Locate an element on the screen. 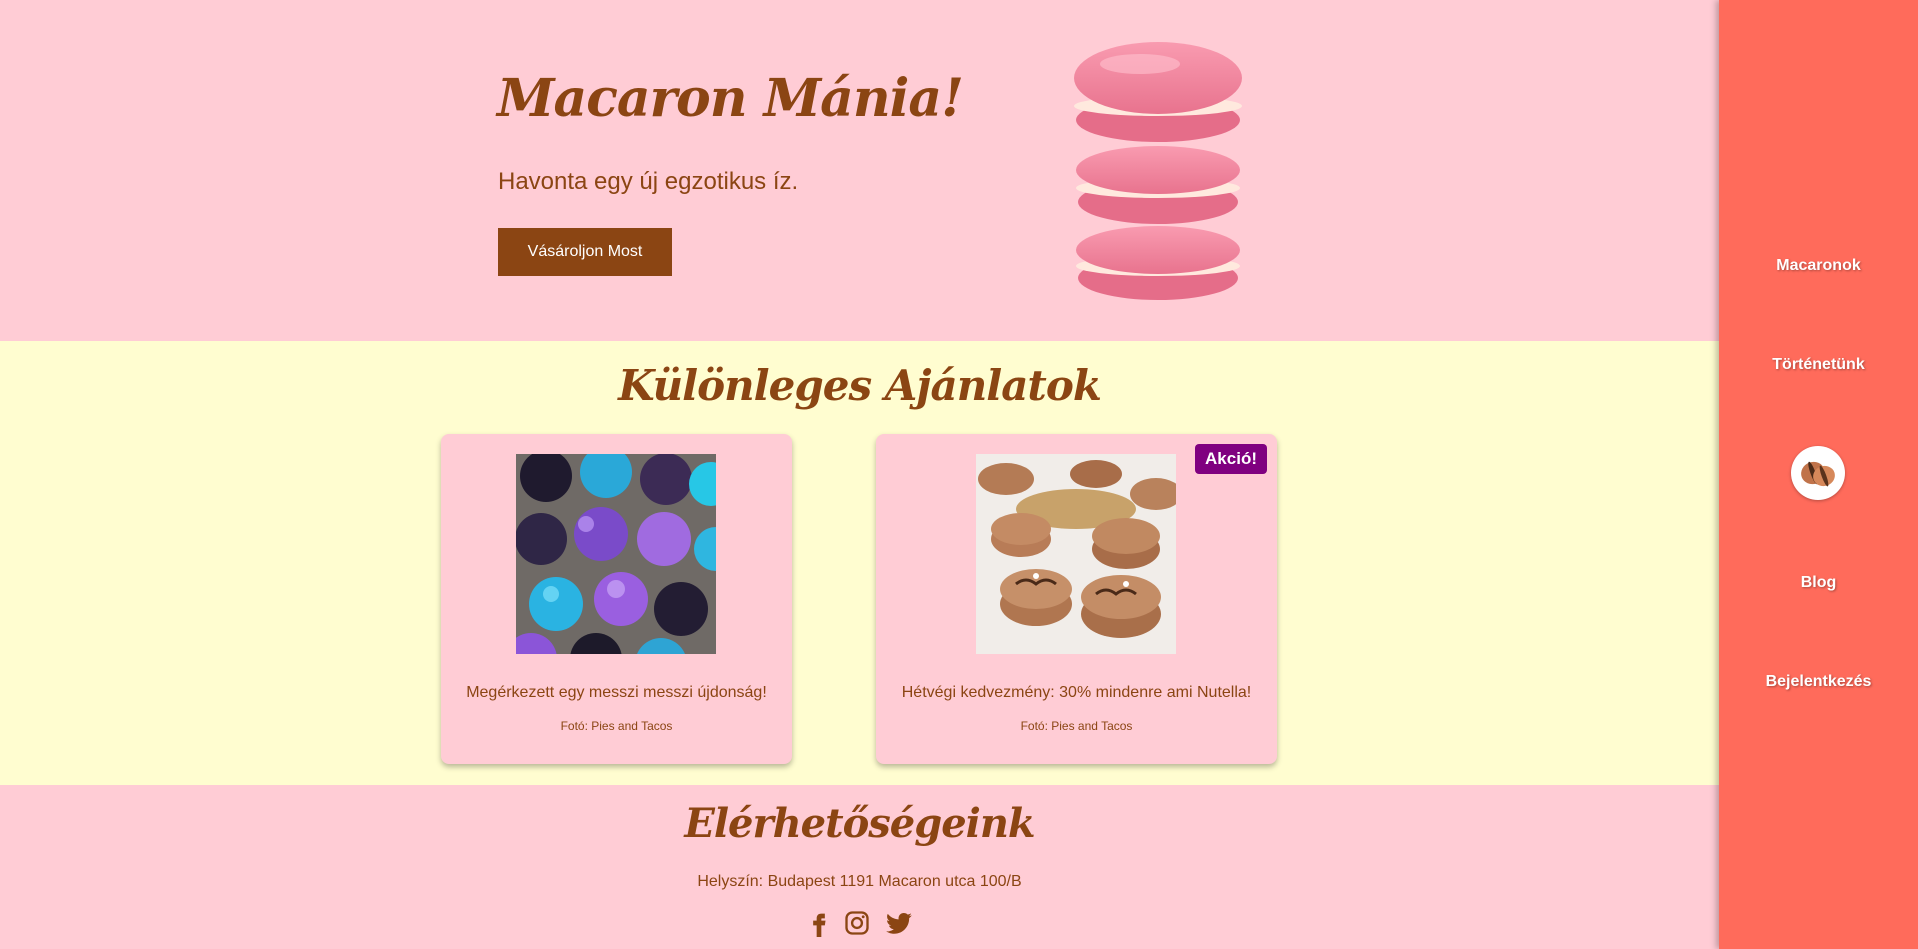  hero-subtitle: Havonta egy új egzotikus íz. is located at coordinates (648, 181).